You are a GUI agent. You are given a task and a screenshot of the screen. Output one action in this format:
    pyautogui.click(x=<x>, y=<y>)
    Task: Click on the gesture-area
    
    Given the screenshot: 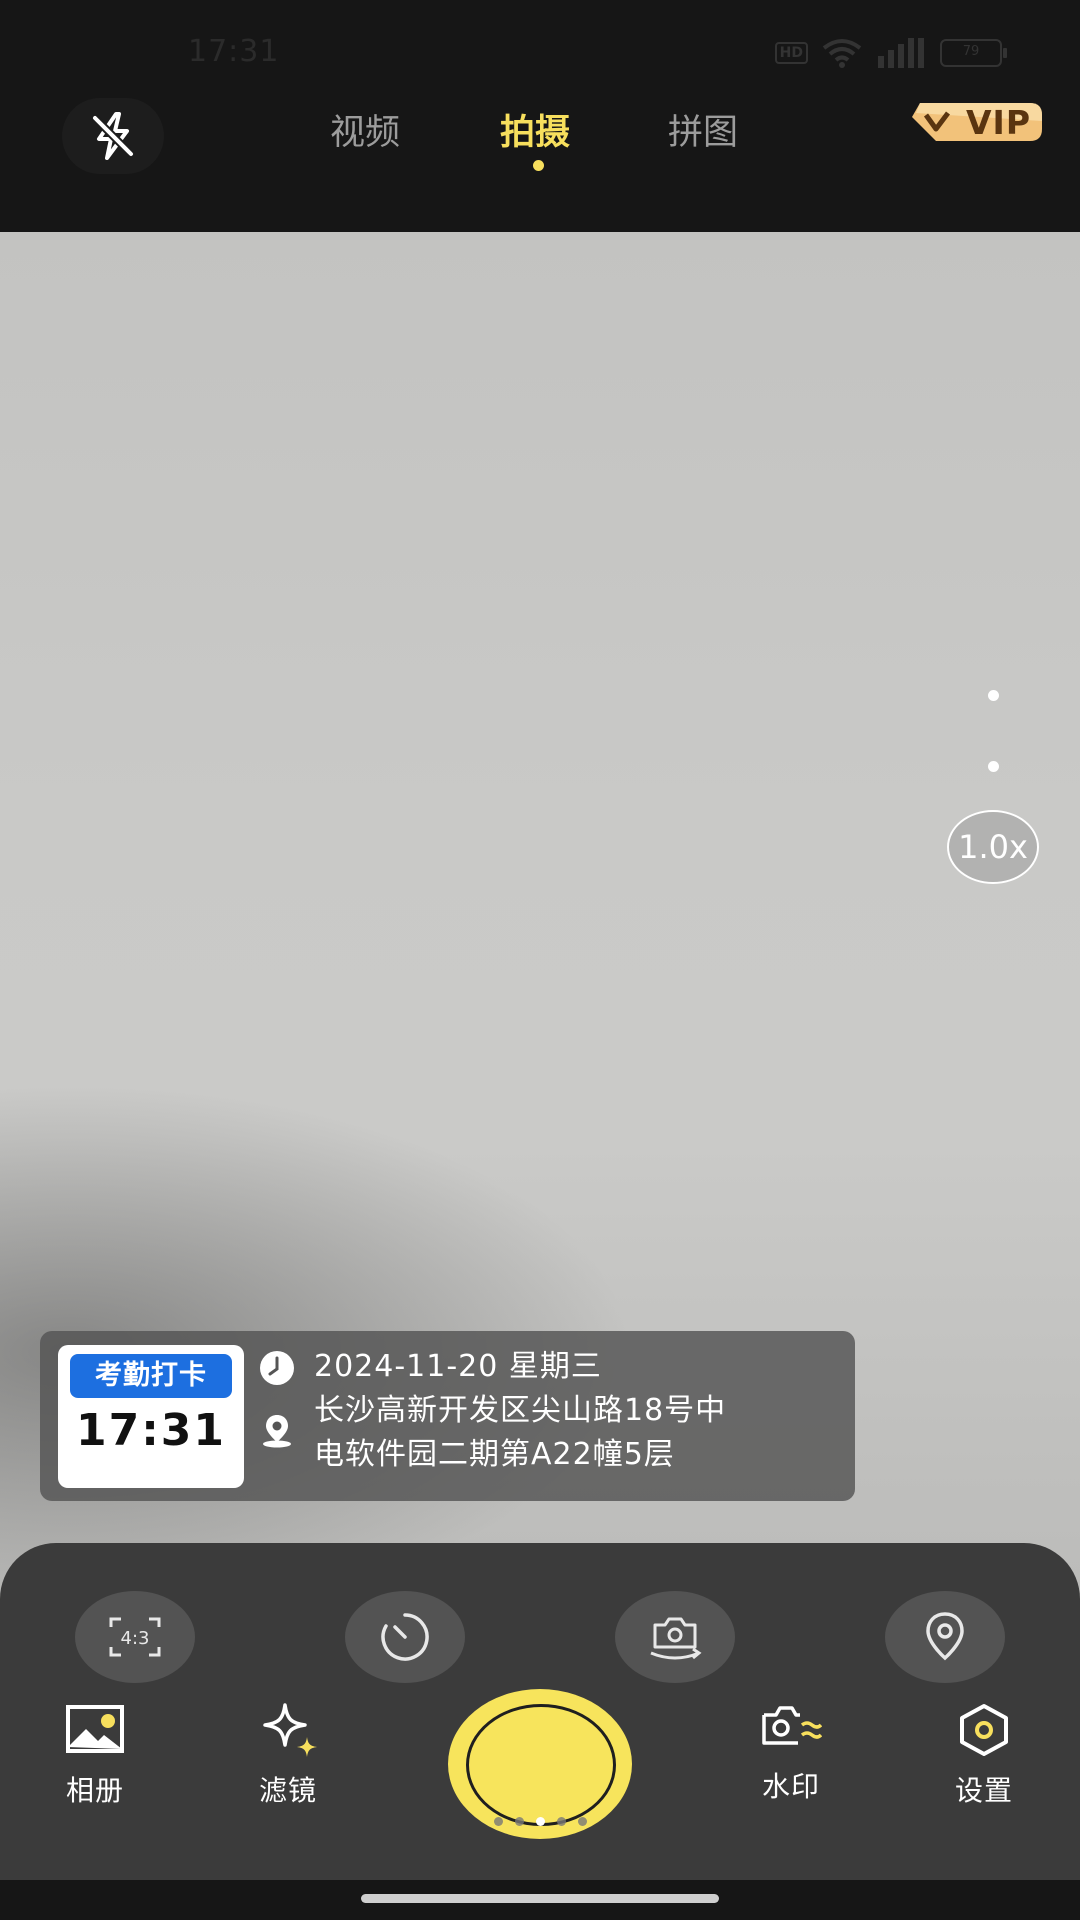 What is the action you would take?
    pyautogui.click(x=540, y=1900)
    